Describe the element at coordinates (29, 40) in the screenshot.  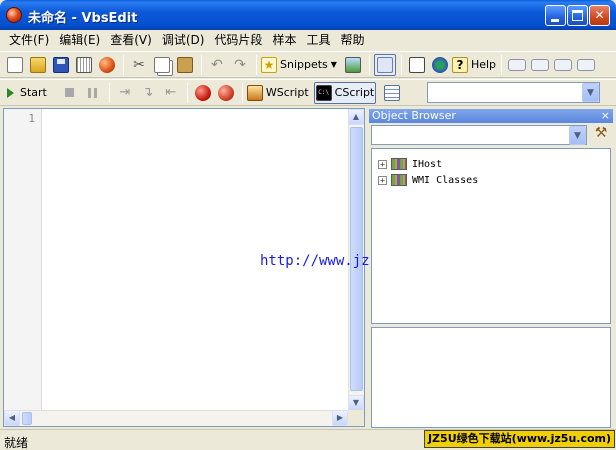
I see `menu-file: 文件(F)` at that location.